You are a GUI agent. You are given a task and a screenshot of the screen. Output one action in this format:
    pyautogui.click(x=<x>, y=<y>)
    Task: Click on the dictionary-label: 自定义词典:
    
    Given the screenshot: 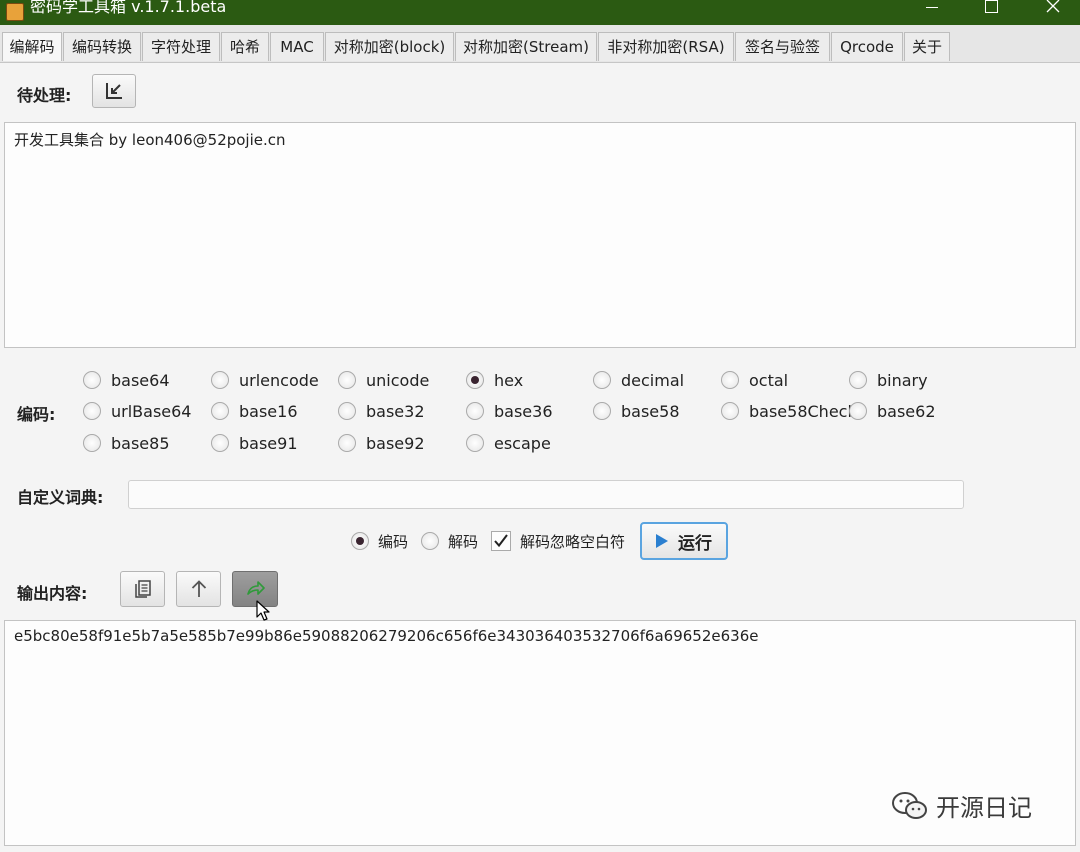 What is the action you would take?
    pyautogui.click(x=60, y=497)
    